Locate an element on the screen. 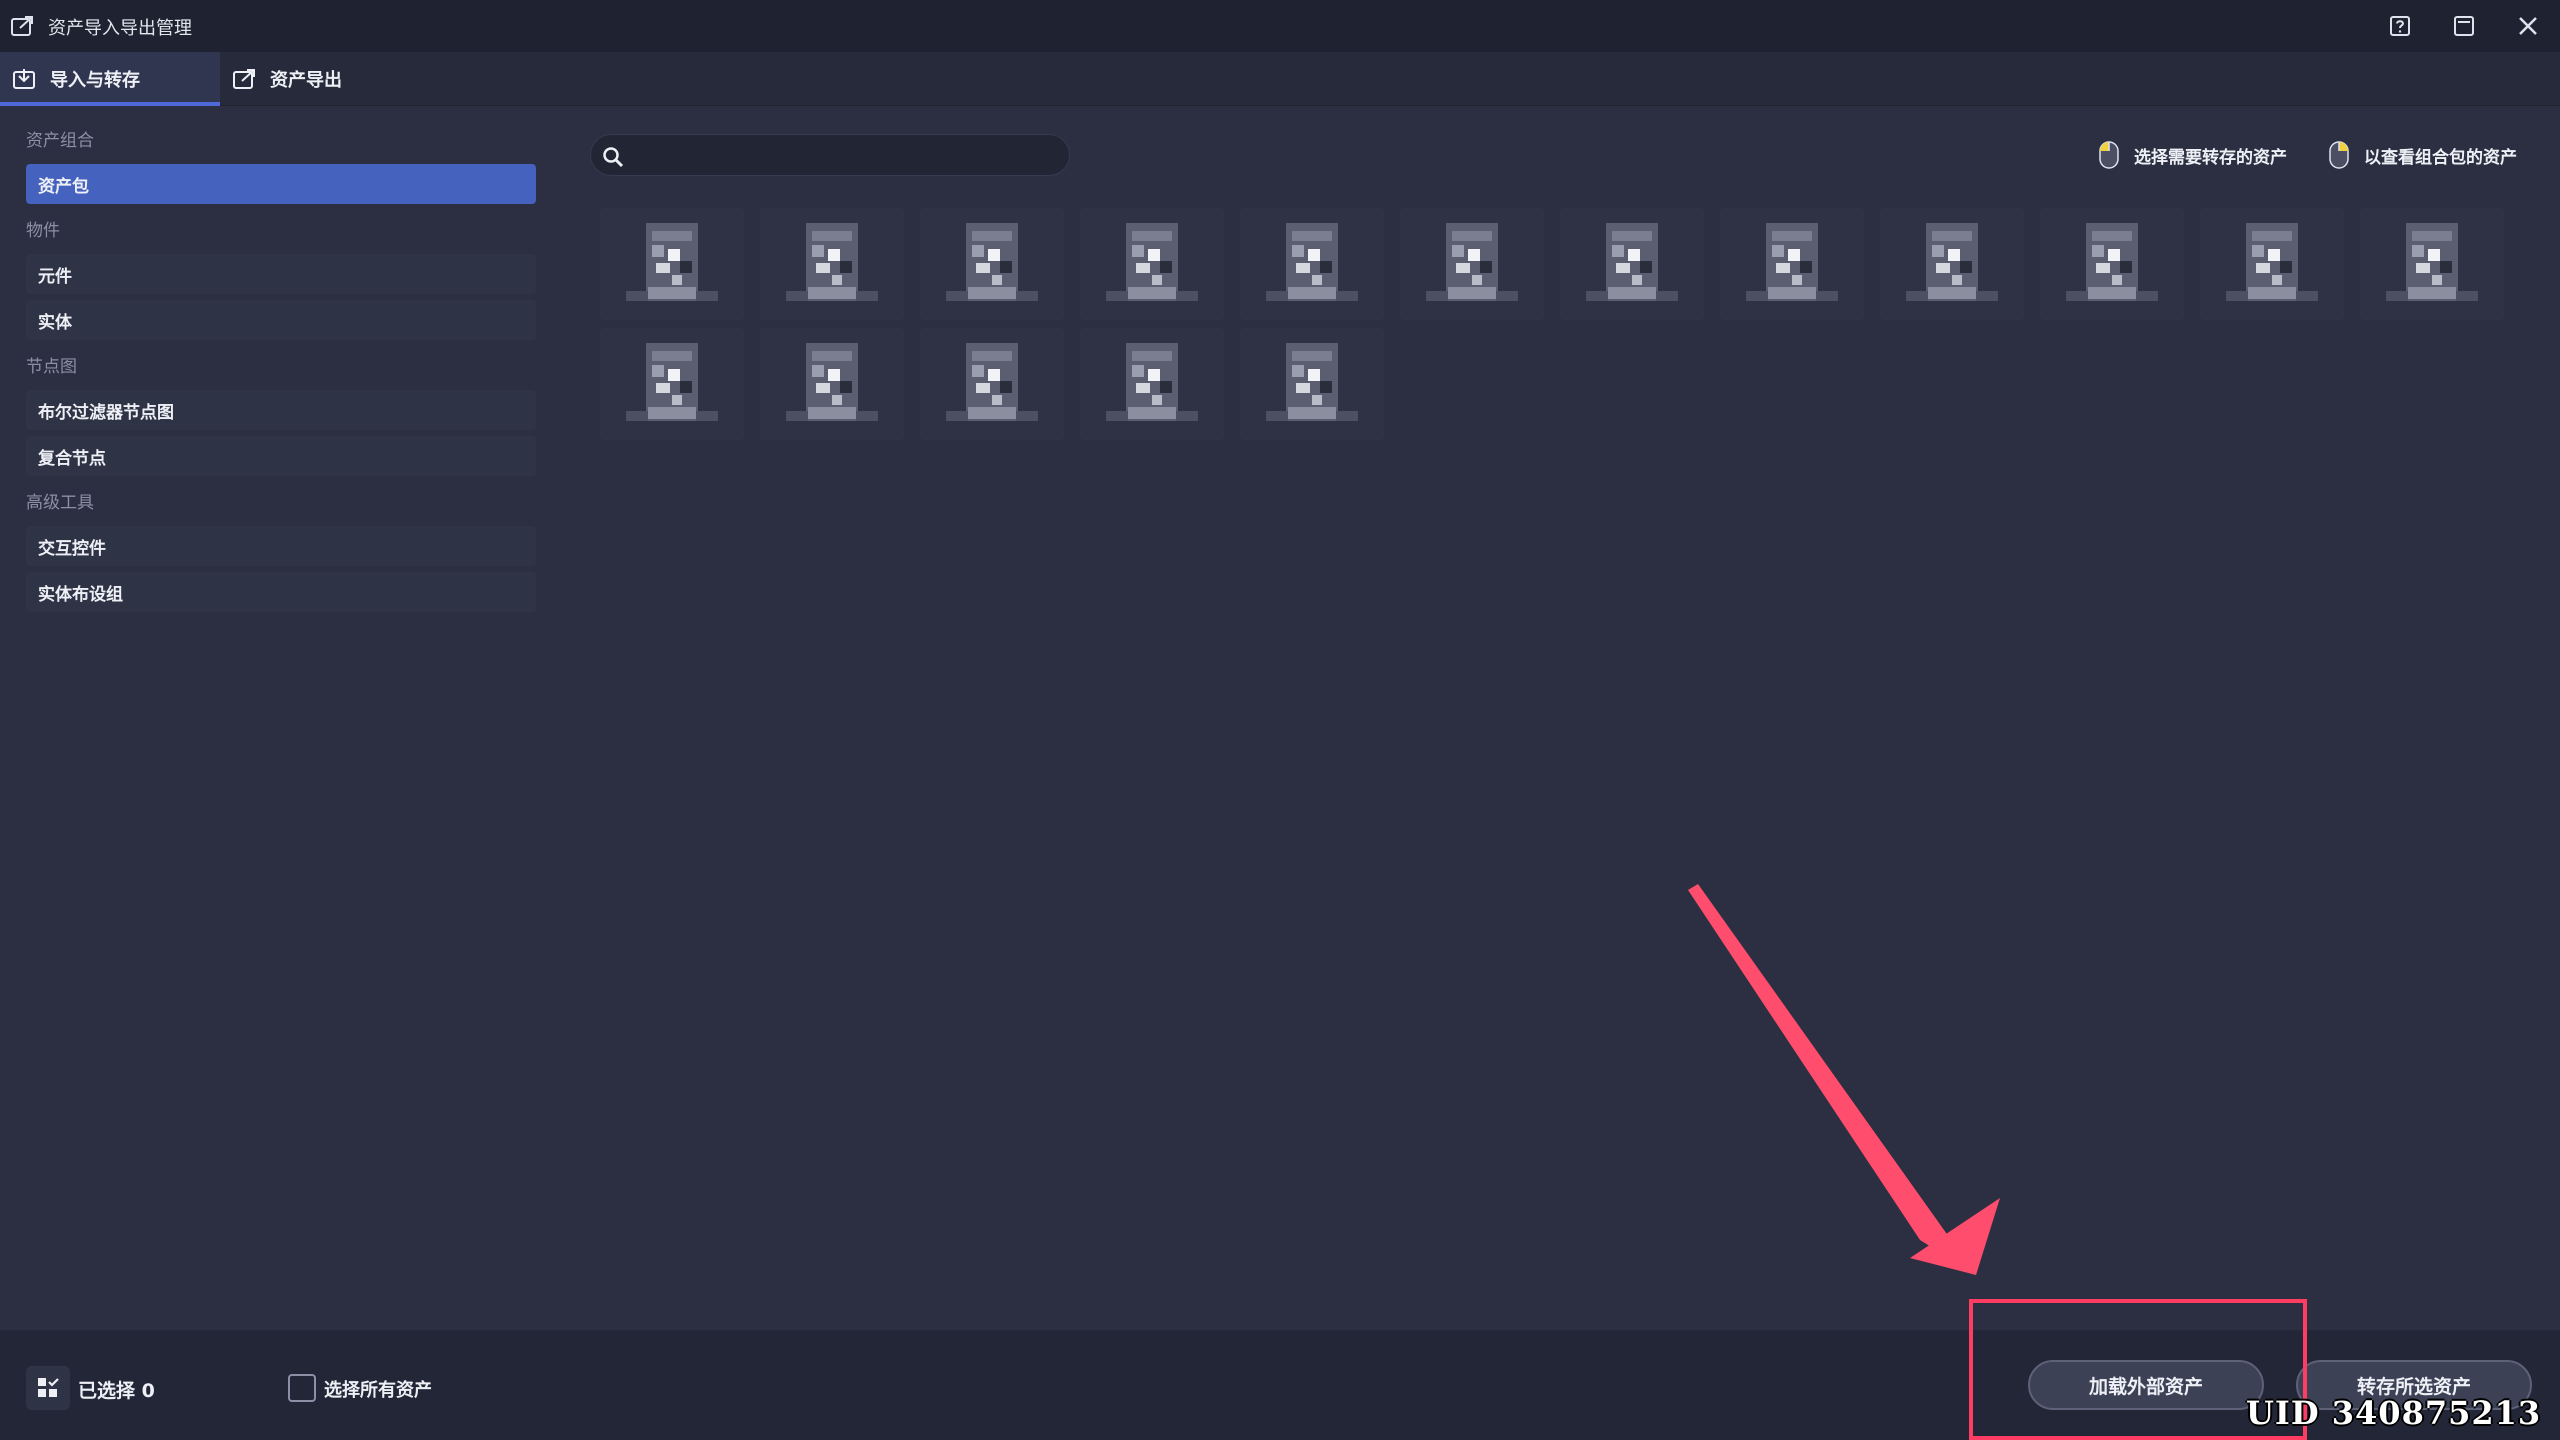 The width and height of the screenshot is (2560, 1440). search-icon is located at coordinates (613, 157).